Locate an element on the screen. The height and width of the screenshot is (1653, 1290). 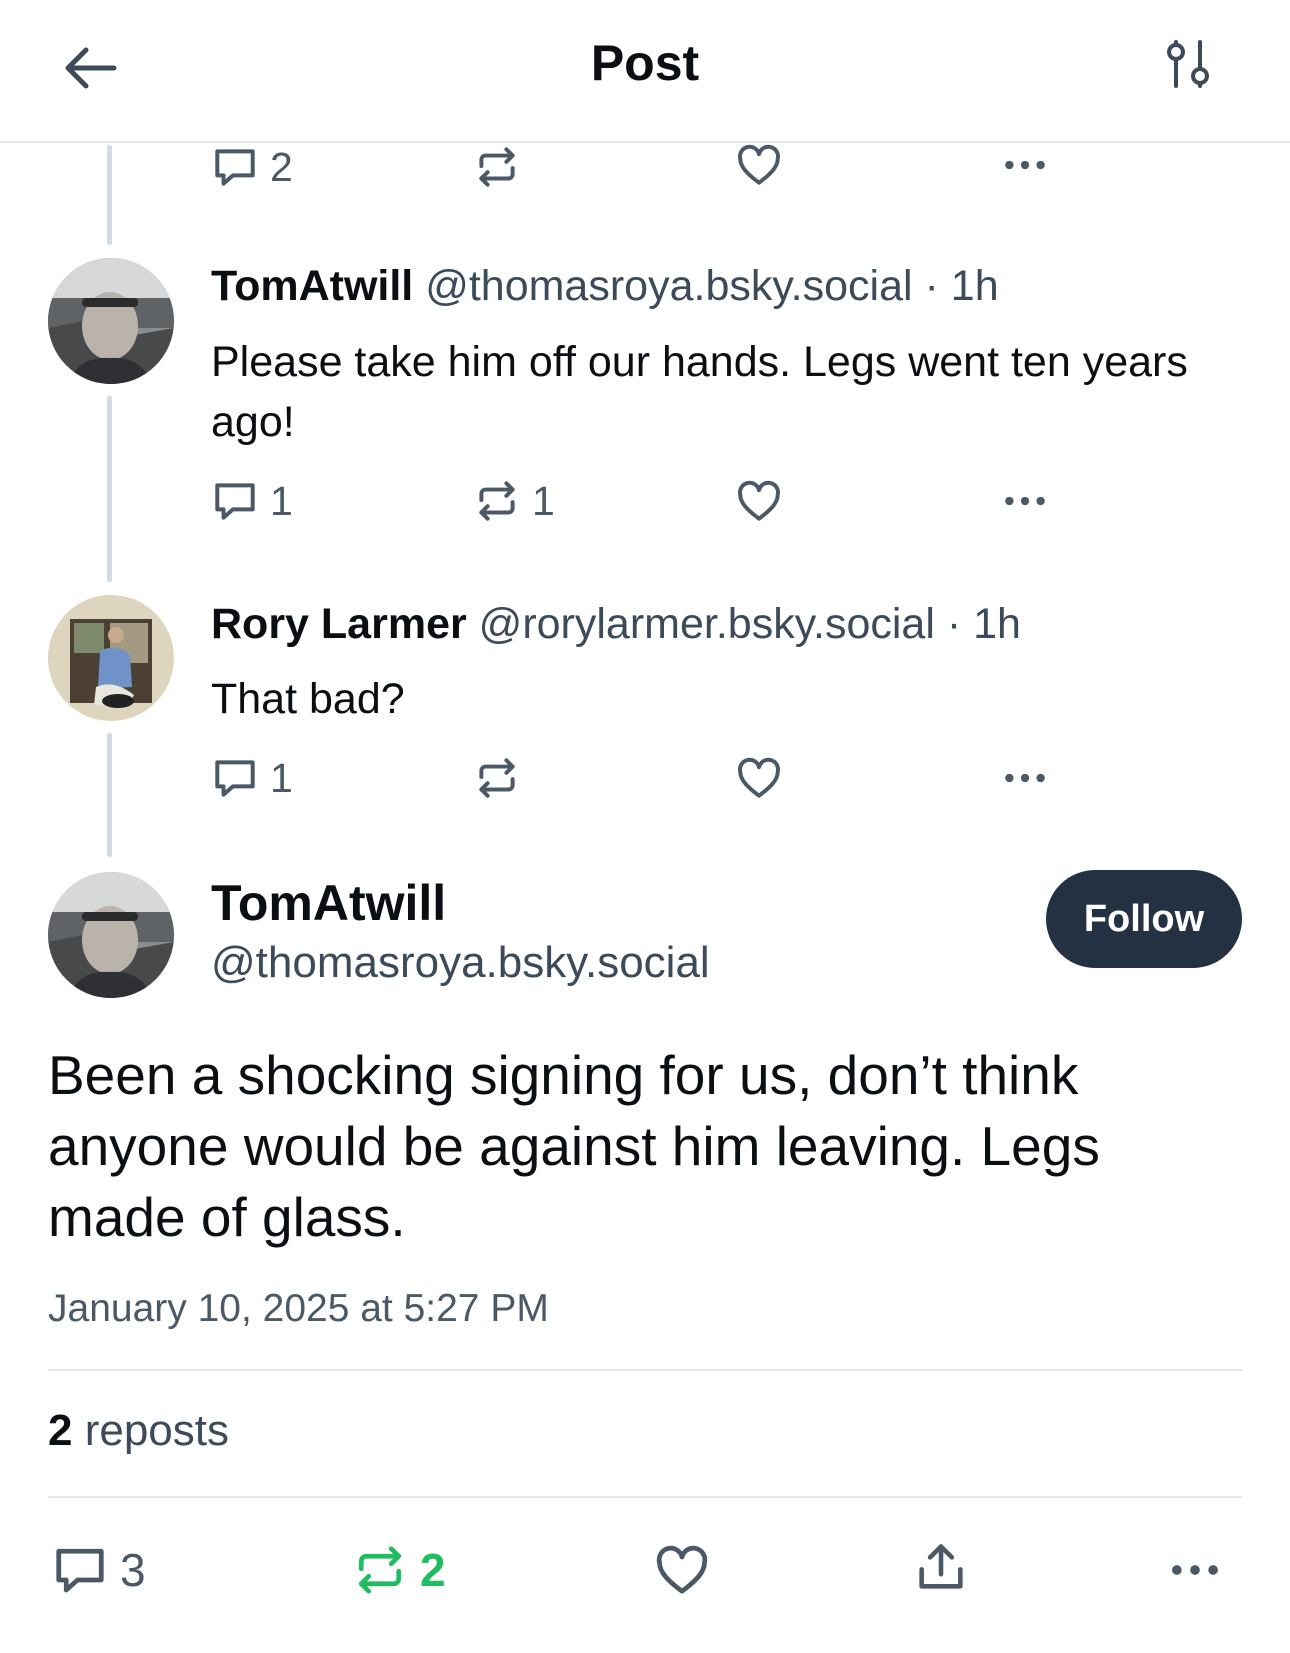
repost-total: 2 is located at coordinates (60, 1430).